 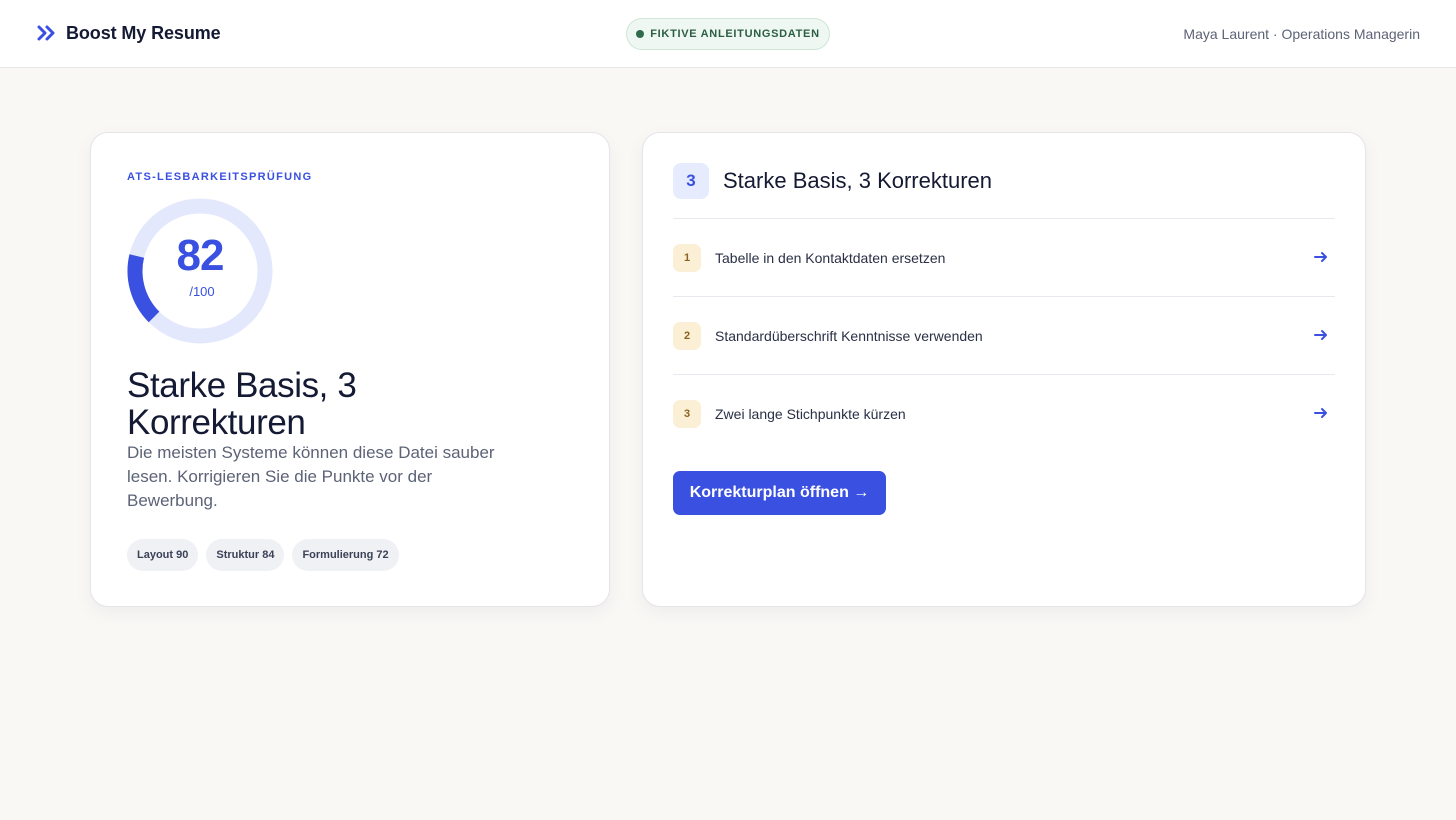 I want to click on fix-number: 3, so click(x=687, y=413).